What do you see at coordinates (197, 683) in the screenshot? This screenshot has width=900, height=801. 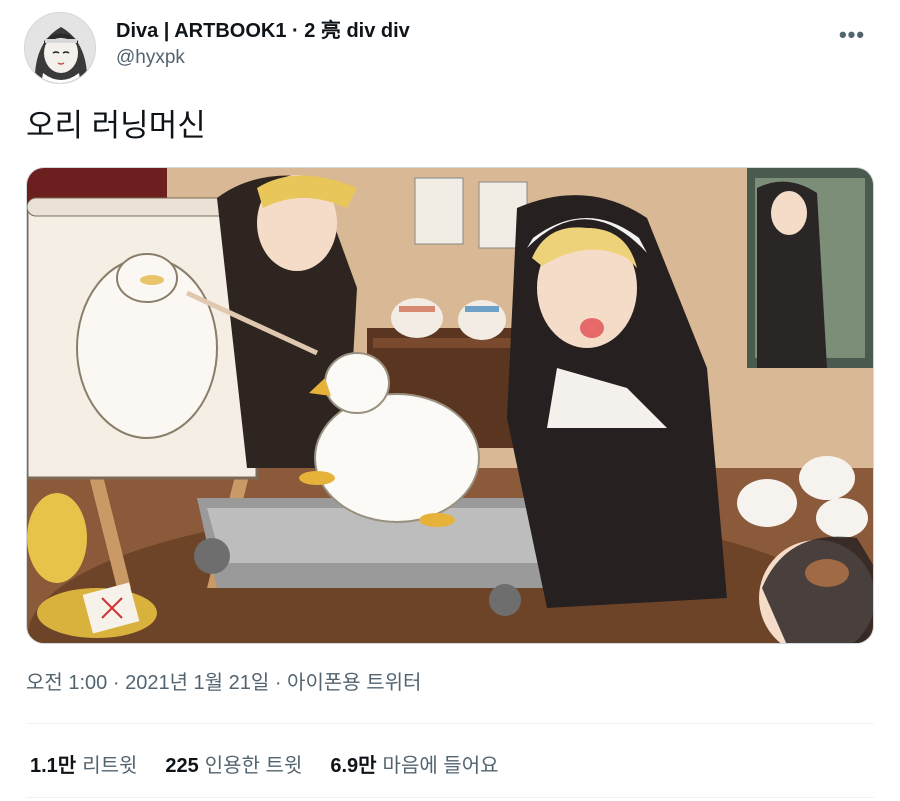 I see `tweet-date: 2021년 1월 21일` at bounding box center [197, 683].